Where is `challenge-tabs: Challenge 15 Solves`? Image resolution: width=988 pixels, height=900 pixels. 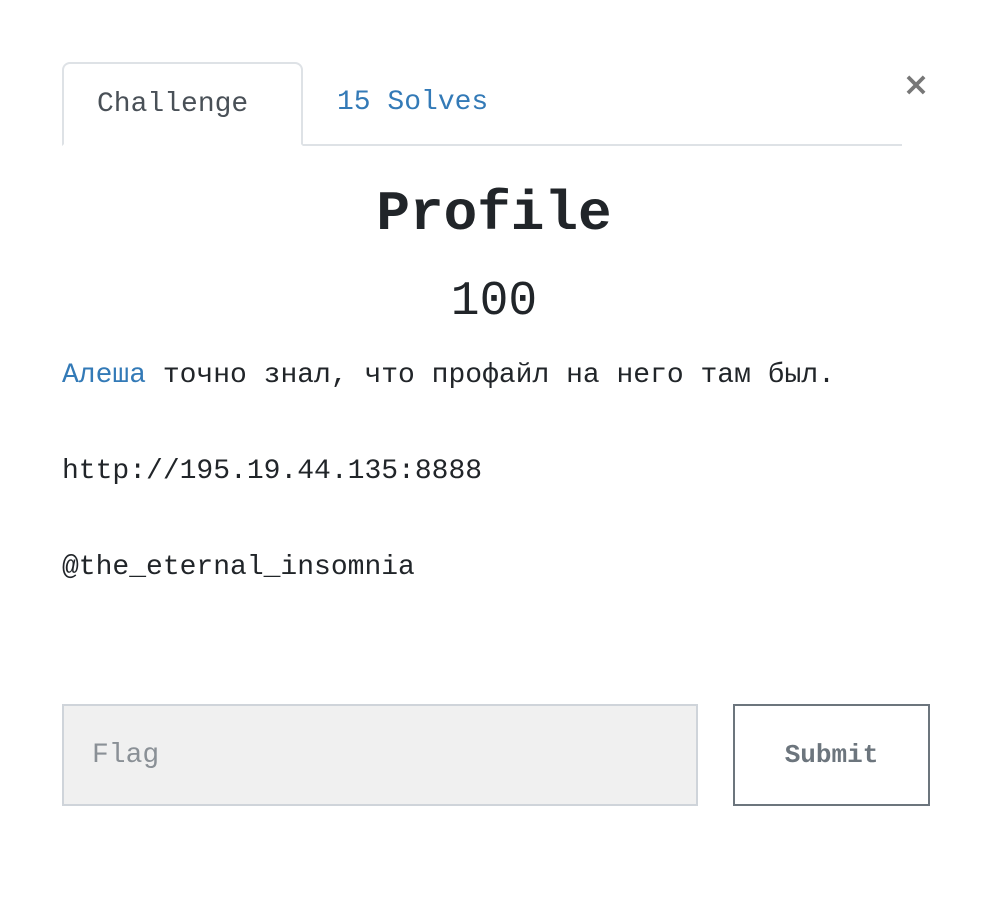 challenge-tabs: Challenge 15 Solves is located at coordinates (482, 104).